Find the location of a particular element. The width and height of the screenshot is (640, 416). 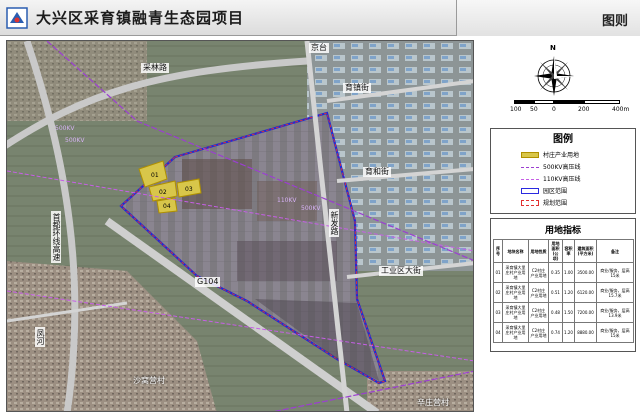

table-cell: 0.74 is located at coordinates (555, 332).